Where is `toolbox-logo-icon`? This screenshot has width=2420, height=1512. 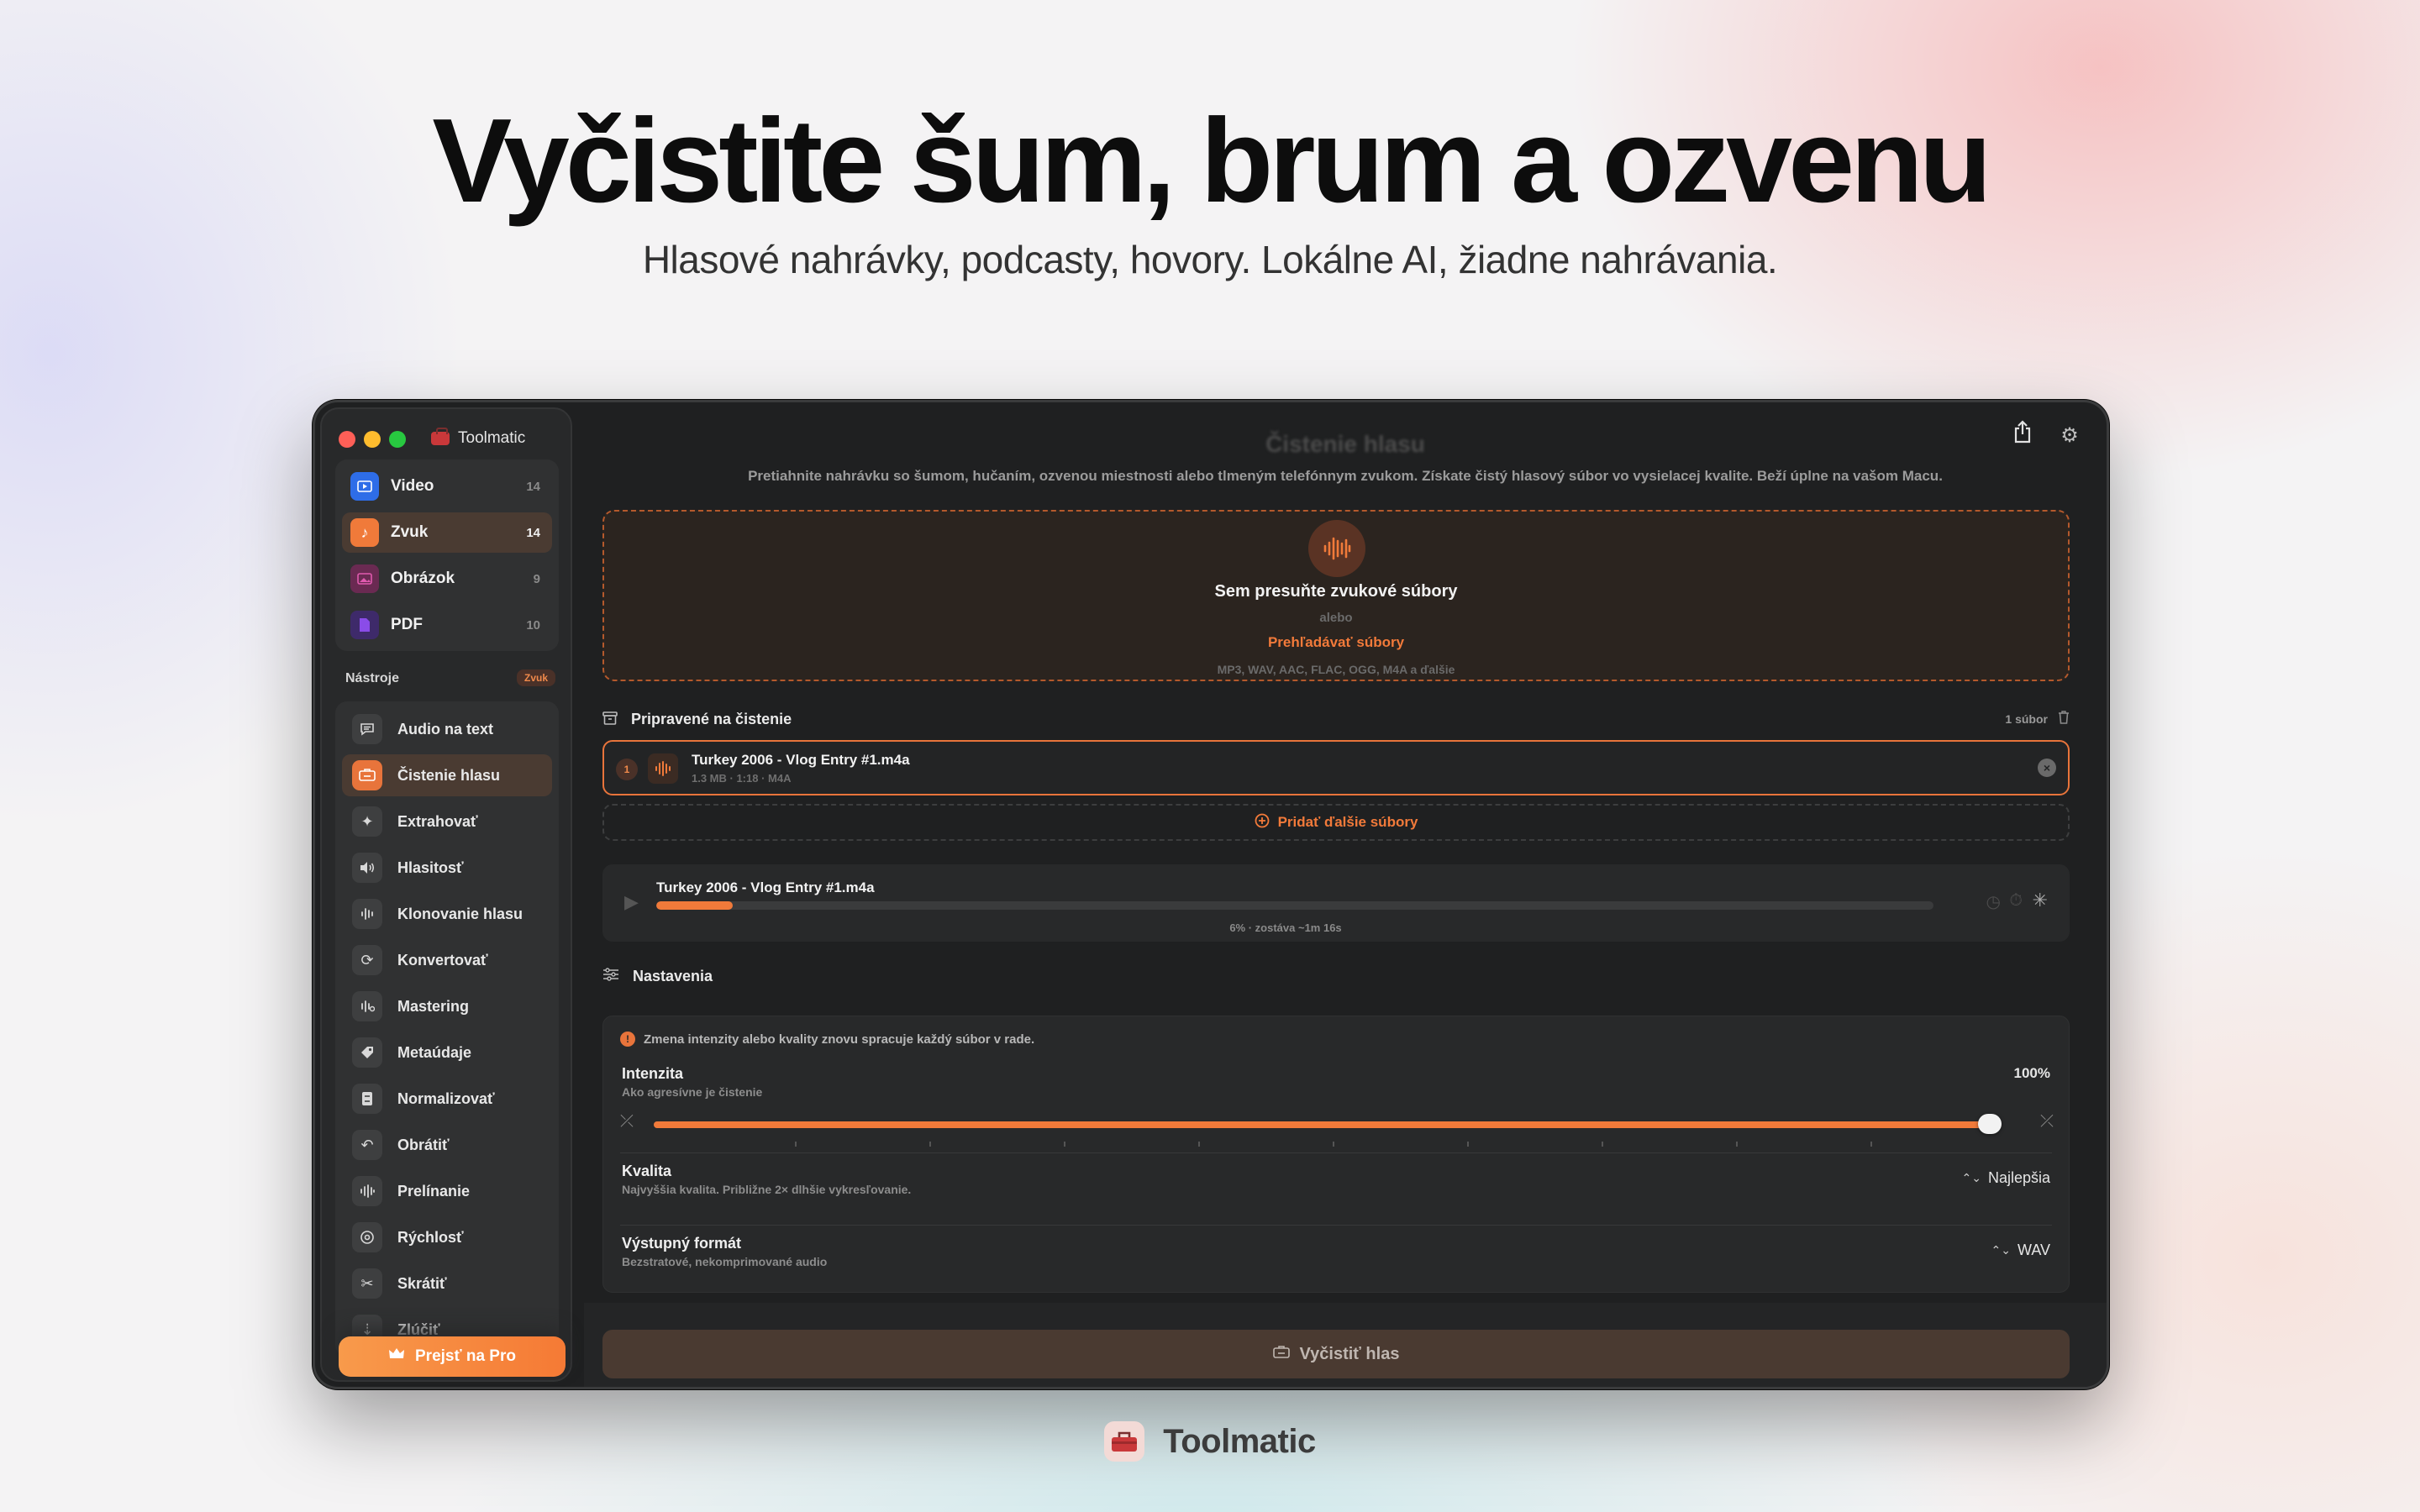
toolbox-logo-icon is located at coordinates (1124, 1441).